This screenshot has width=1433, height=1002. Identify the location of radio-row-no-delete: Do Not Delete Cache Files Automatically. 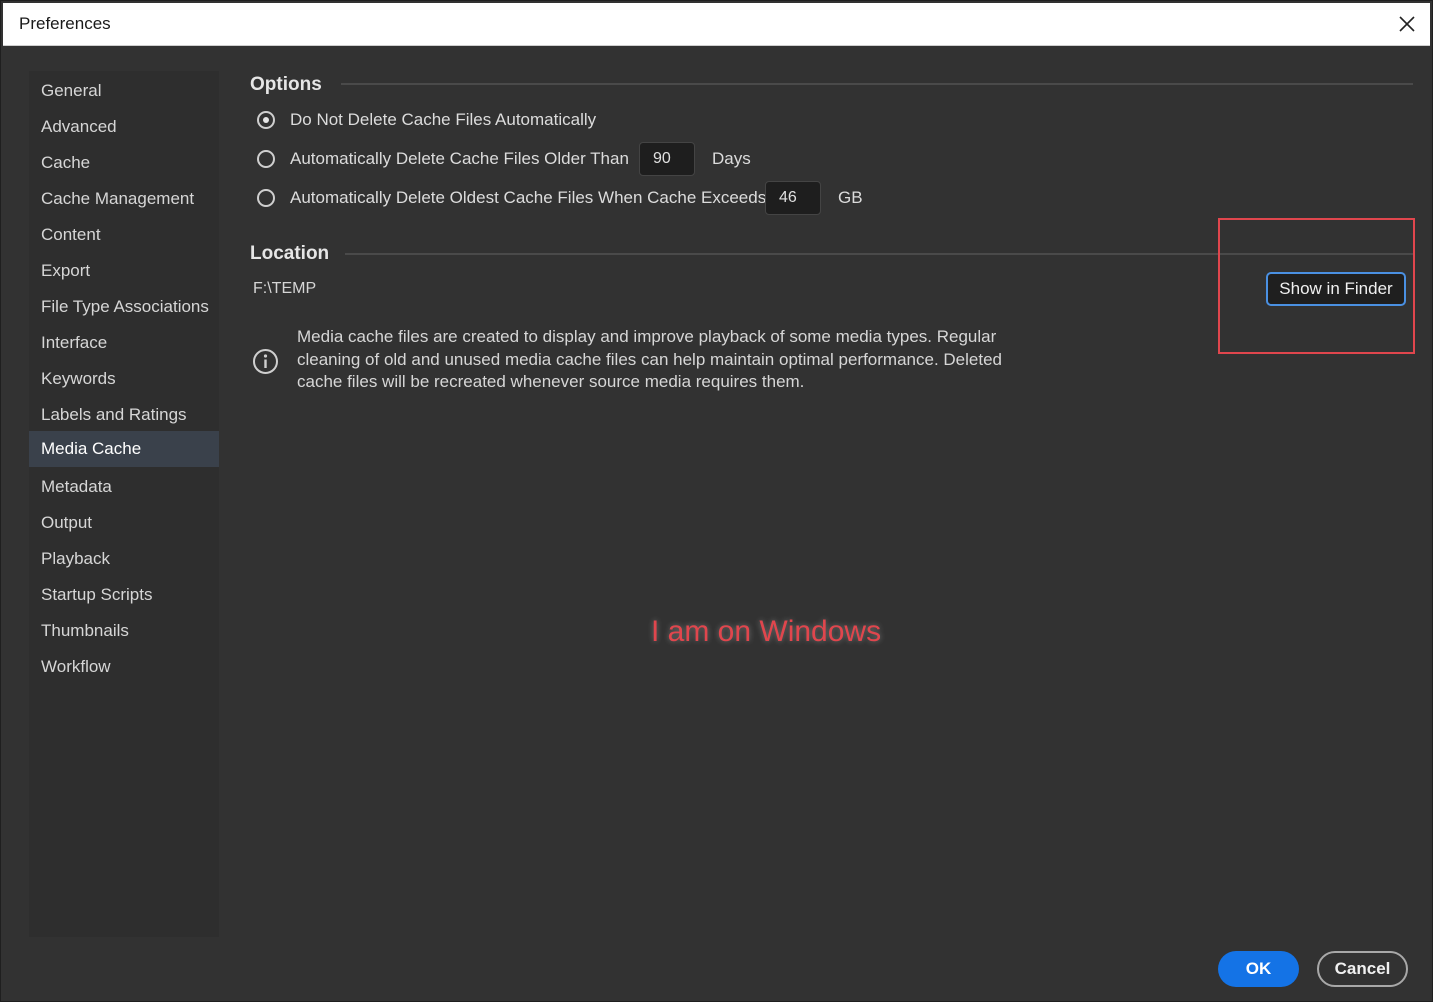
(426, 120).